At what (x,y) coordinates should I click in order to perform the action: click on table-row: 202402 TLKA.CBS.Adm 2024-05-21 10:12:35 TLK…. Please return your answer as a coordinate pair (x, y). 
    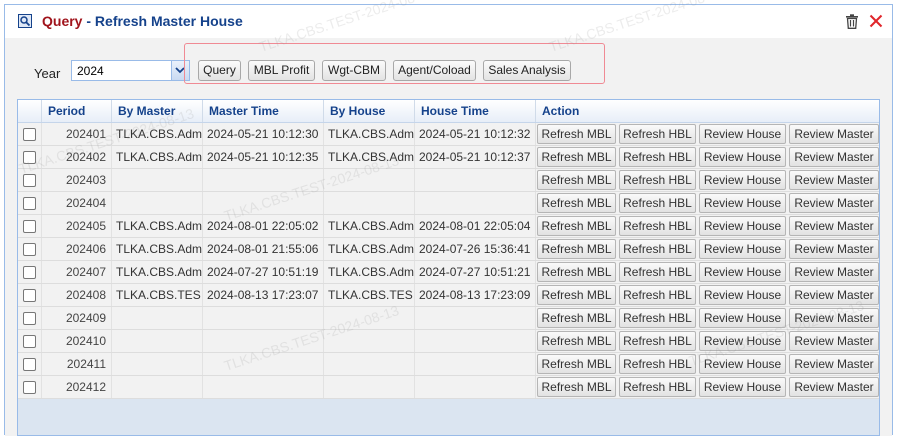
    Looking at the image, I should click on (448, 157).